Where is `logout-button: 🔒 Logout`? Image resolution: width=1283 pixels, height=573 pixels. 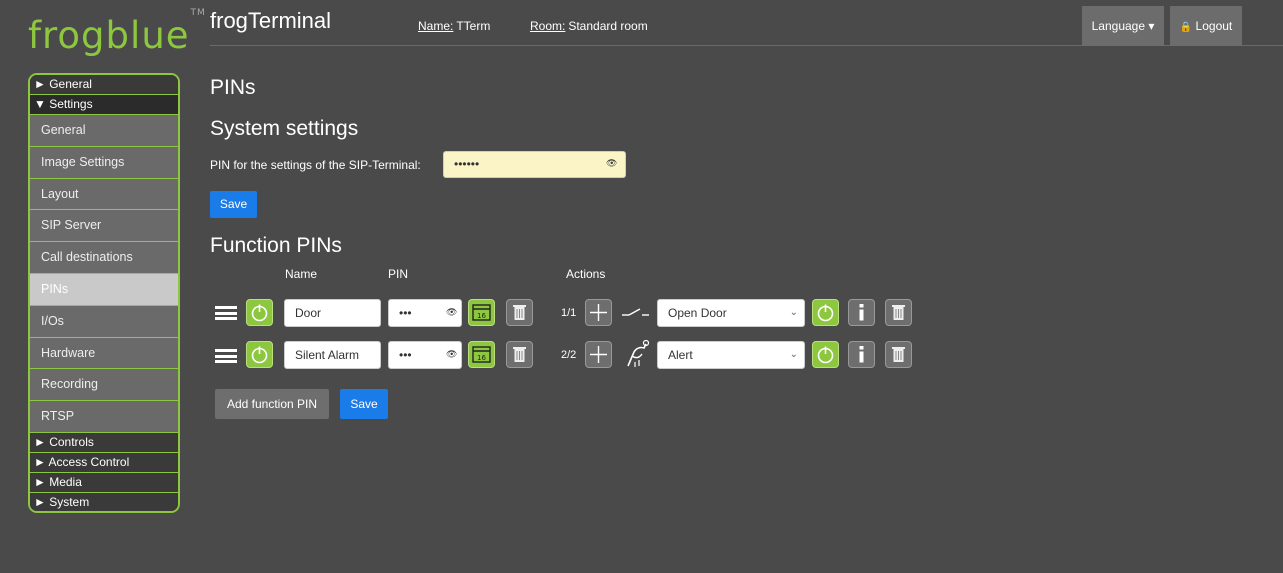 logout-button: 🔒 Logout is located at coordinates (1206, 26).